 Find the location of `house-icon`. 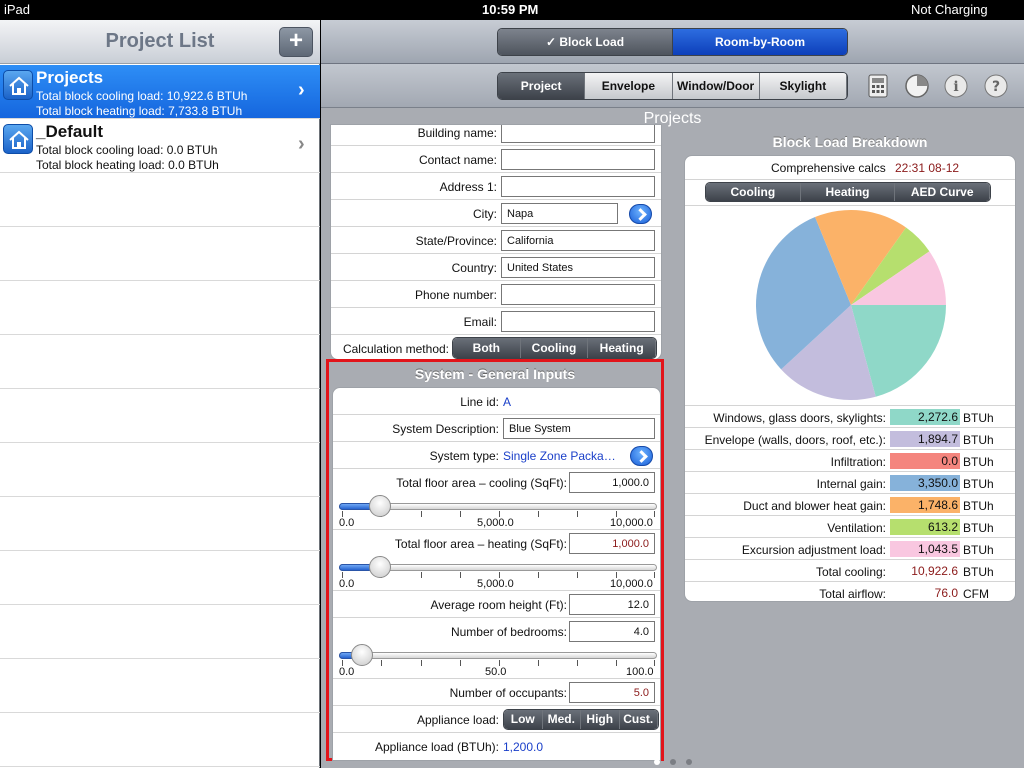

house-icon is located at coordinates (18, 139).